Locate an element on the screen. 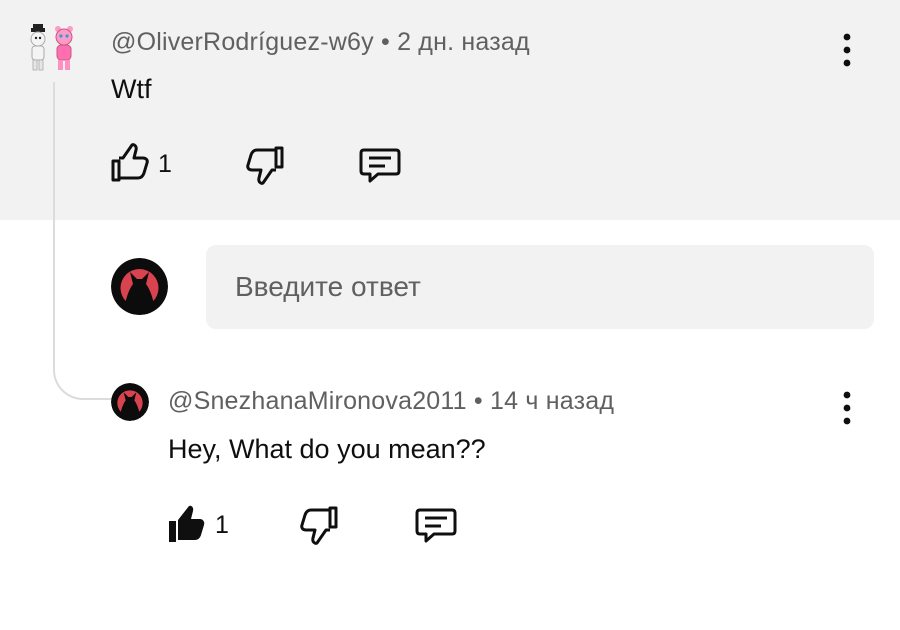  reply-dislike-button is located at coordinates (319, 525).